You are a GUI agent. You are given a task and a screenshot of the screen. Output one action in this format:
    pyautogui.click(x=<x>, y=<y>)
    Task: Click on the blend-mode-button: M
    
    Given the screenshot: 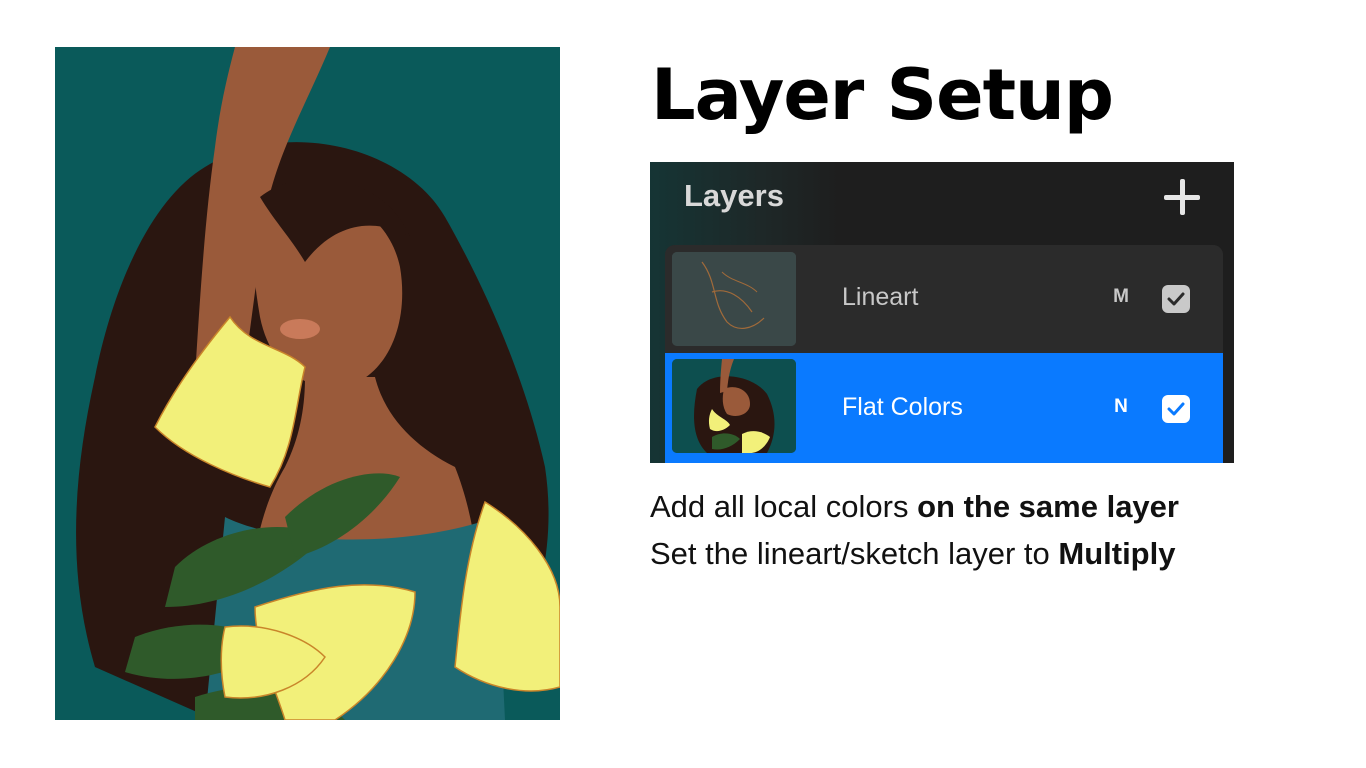 What is the action you would take?
    pyautogui.click(x=1121, y=297)
    